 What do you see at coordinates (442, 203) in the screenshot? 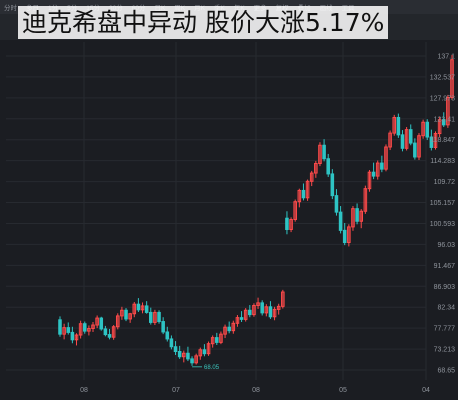
I see `y-tick-label: 105.157` at bounding box center [442, 203].